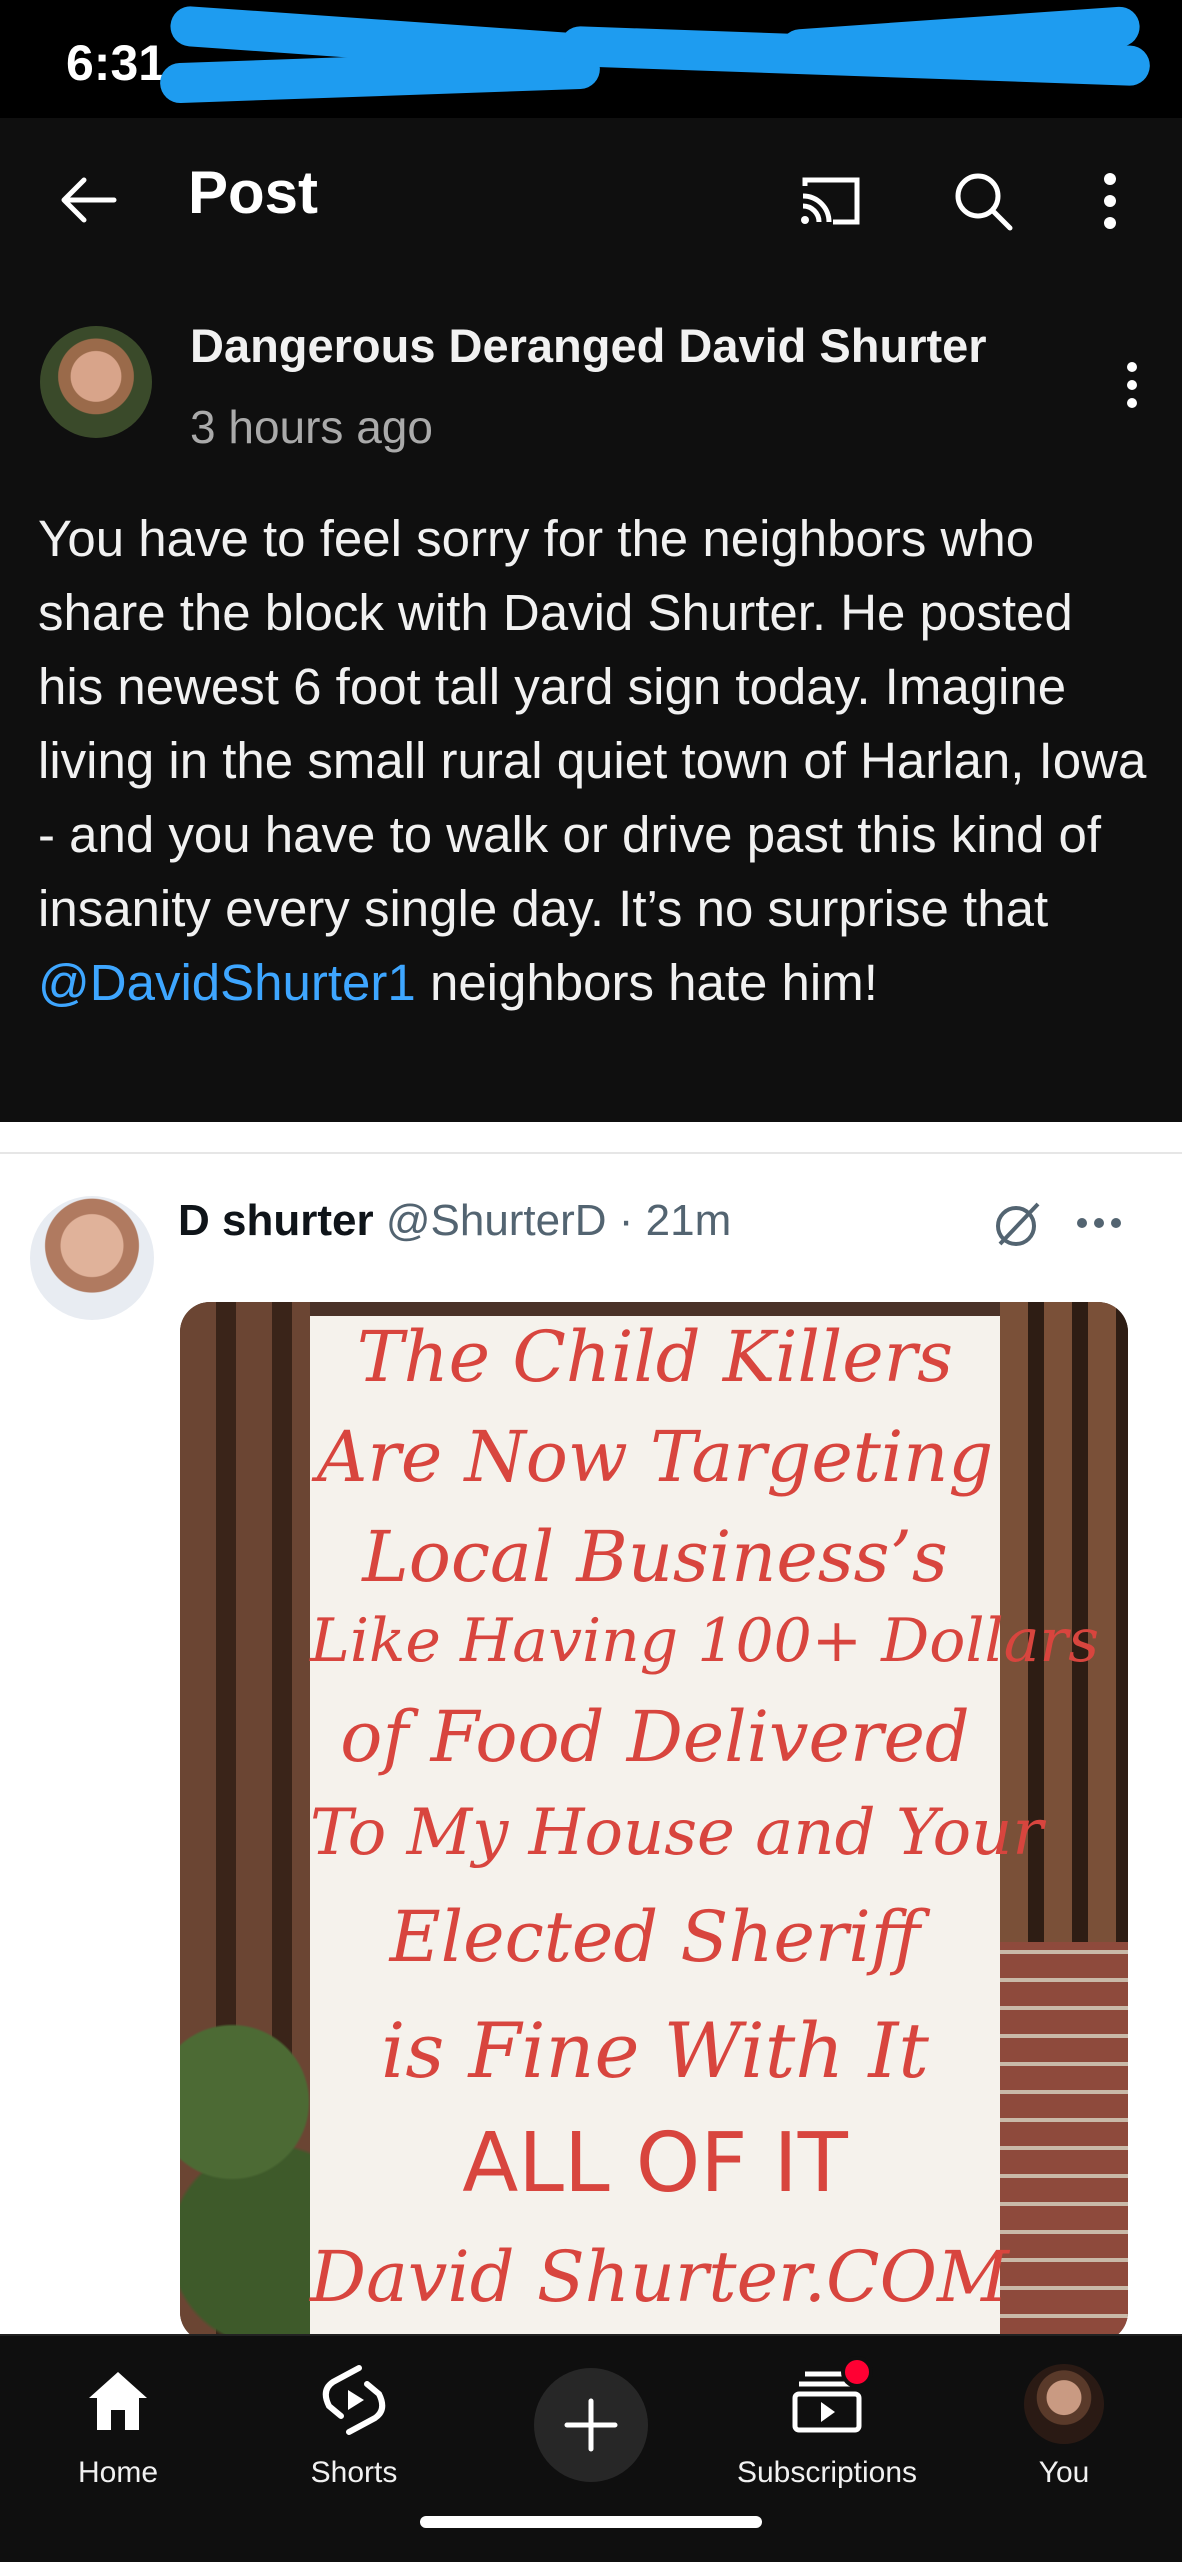  I want to click on tweet-author-name: D shurter, so click(276, 1220).